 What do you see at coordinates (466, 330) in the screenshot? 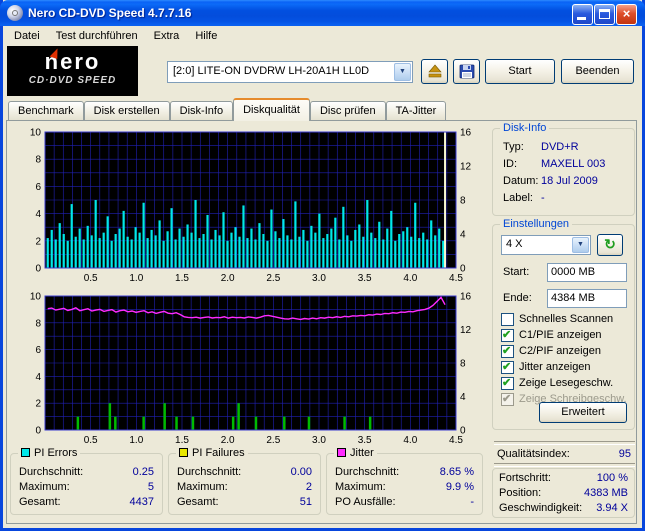
I see `svg-text: 12` at bounding box center [466, 330].